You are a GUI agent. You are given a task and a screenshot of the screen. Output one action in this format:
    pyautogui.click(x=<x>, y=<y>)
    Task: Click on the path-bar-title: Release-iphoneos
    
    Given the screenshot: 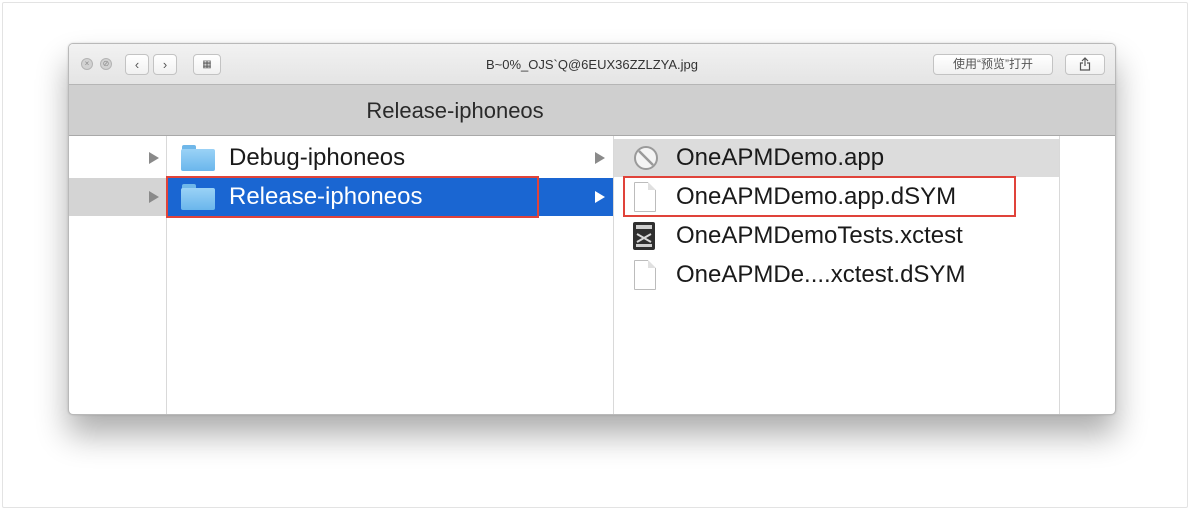 What is the action you would take?
    pyautogui.click(x=455, y=110)
    